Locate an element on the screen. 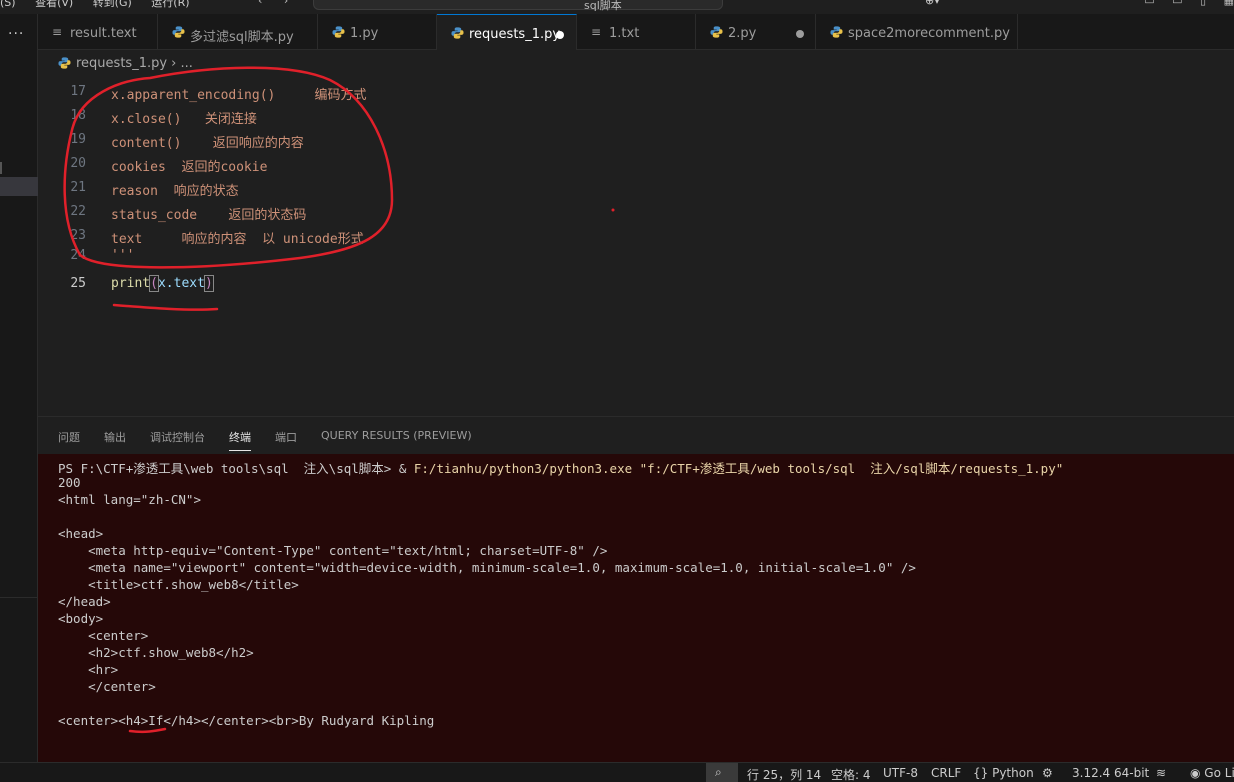 The width and height of the screenshot is (1234, 782). menu-item-run: 运行(R) is located at coordinates (170, 4).